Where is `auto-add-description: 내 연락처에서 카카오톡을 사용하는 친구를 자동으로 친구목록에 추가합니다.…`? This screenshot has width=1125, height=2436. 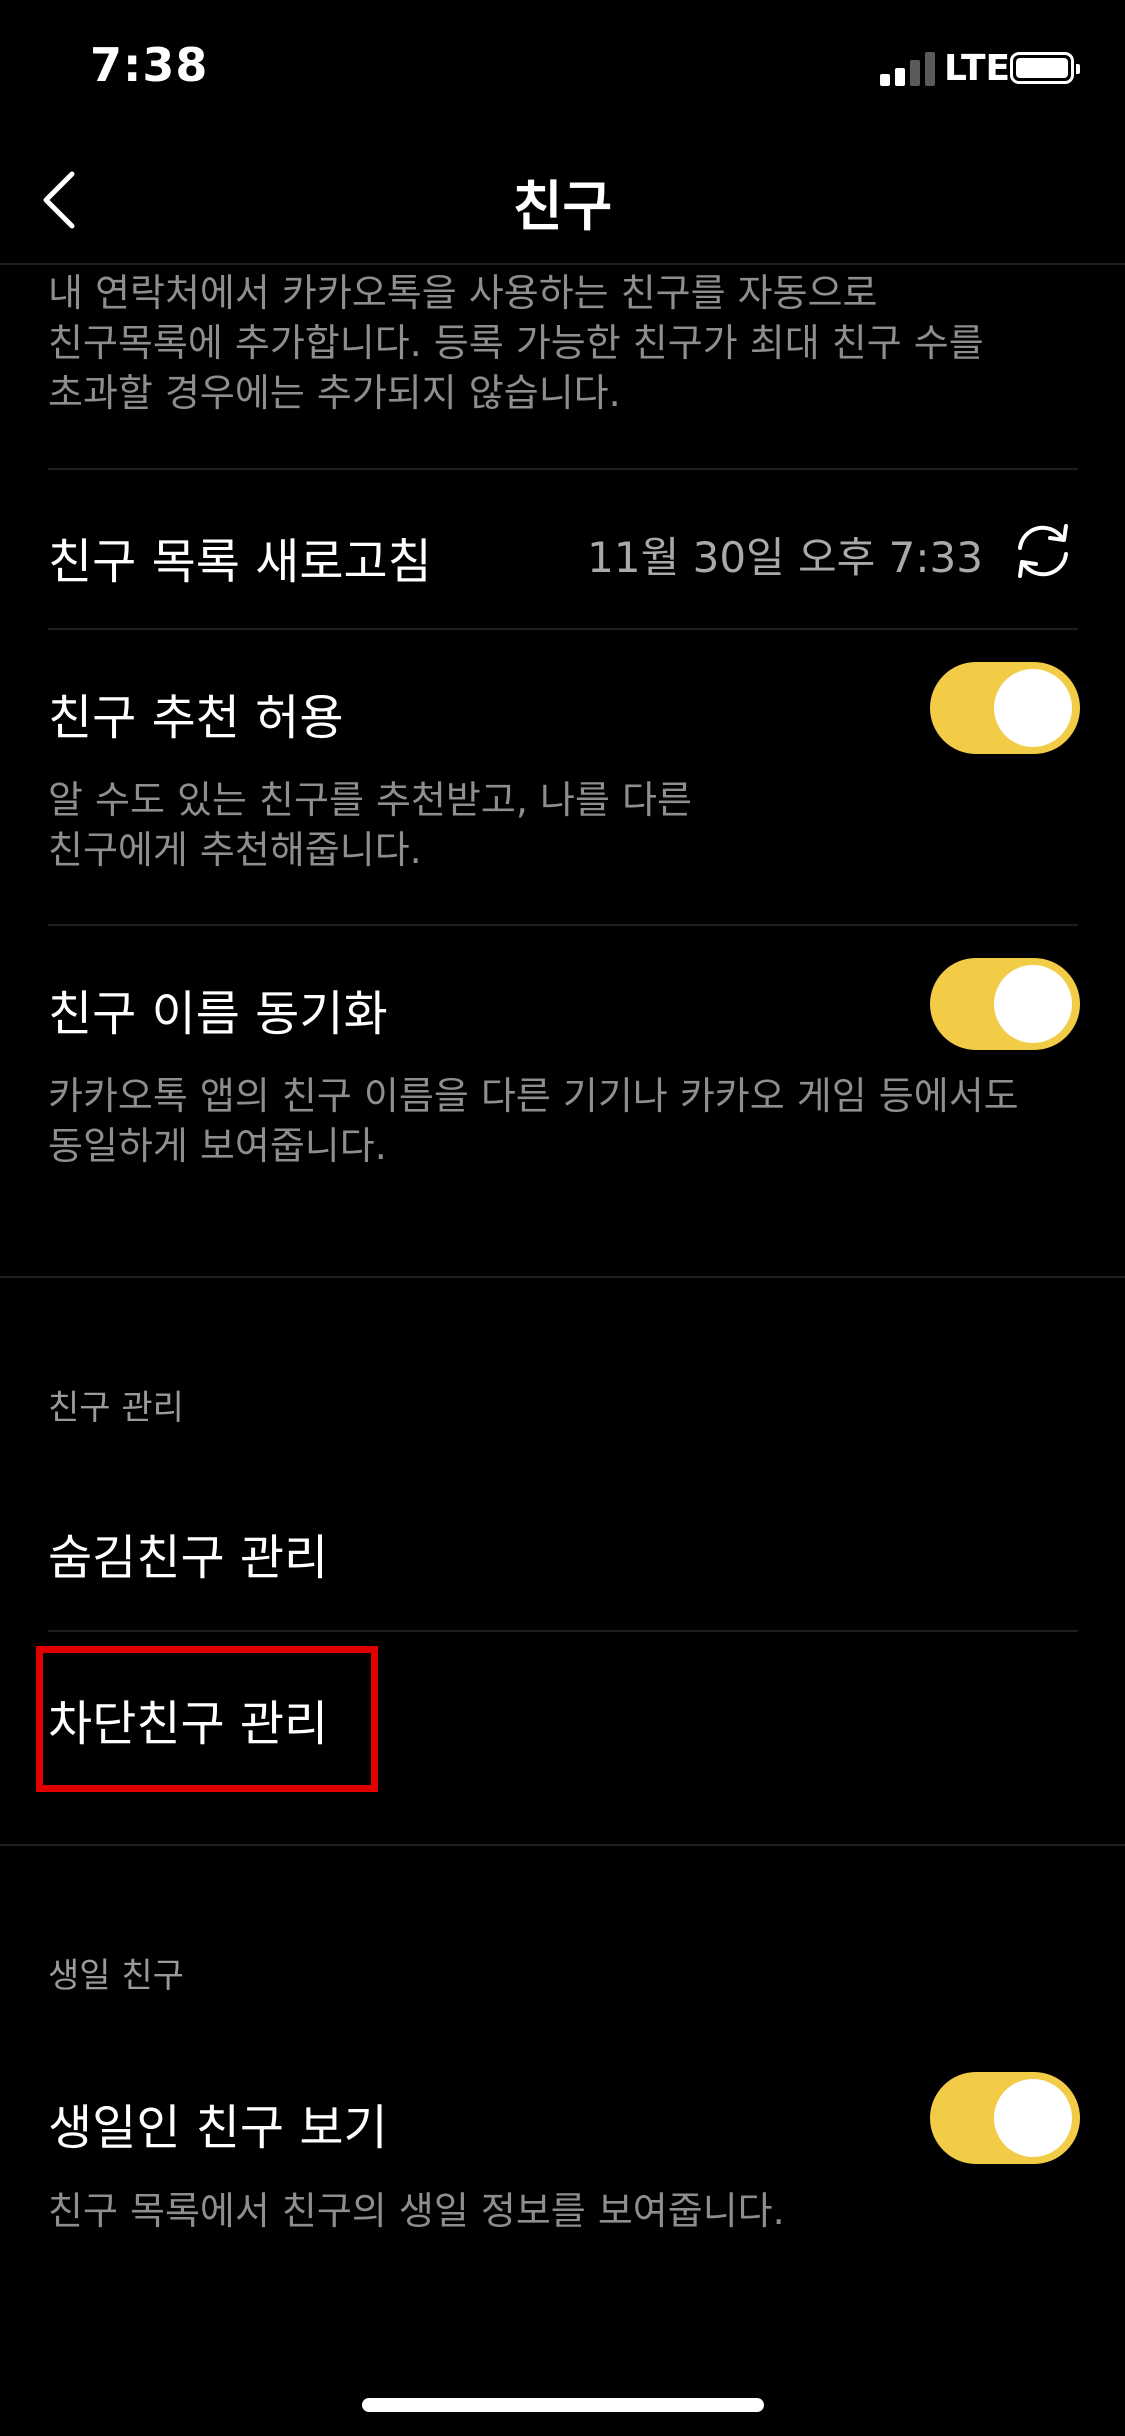
auto-add-description: 내 연락처에서 카카오톡을 사용하는 친구를 자동으로 친구목록에 추가합니다.… is located at coordinates (516, 343).